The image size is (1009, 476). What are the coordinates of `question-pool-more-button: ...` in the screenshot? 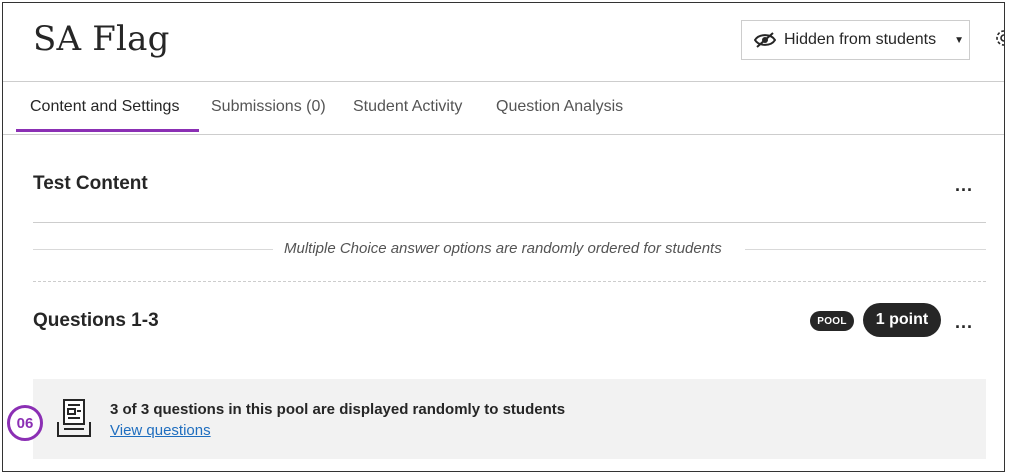 It's located at (964, 322).